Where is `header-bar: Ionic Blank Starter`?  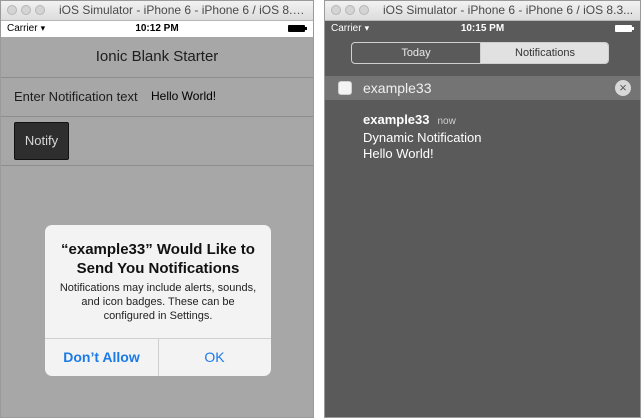 header-bar: Ionic Blank Starter is located at coordinates (157, 57).